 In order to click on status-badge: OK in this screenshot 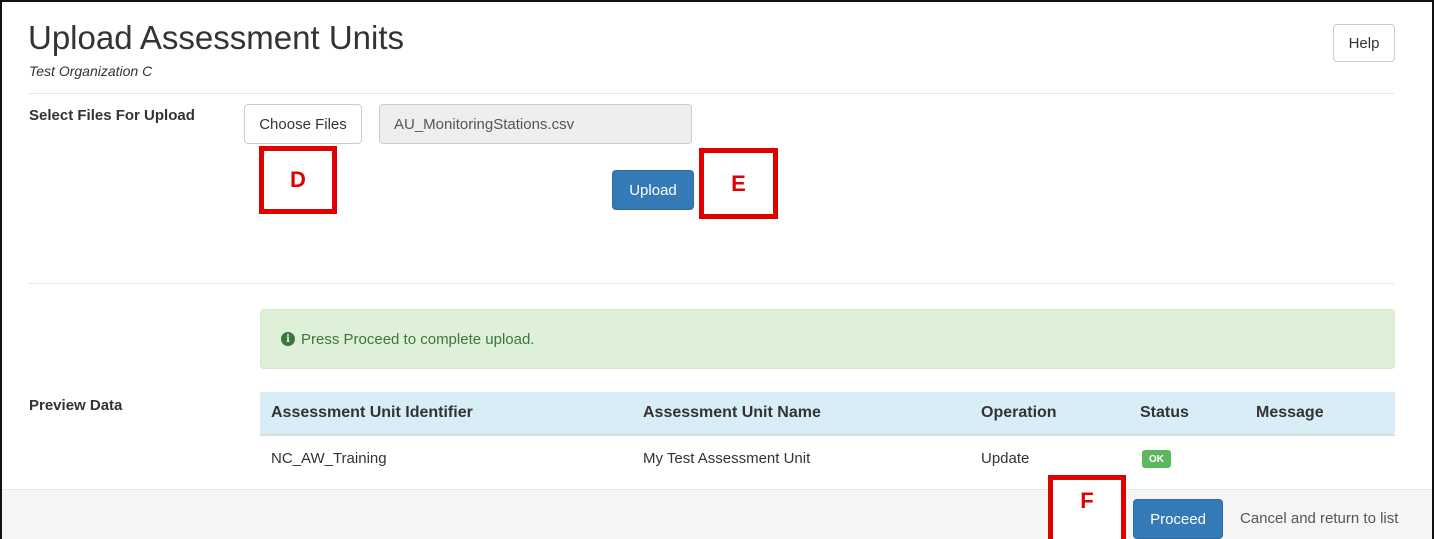, I will do `click(1156, 459)`.